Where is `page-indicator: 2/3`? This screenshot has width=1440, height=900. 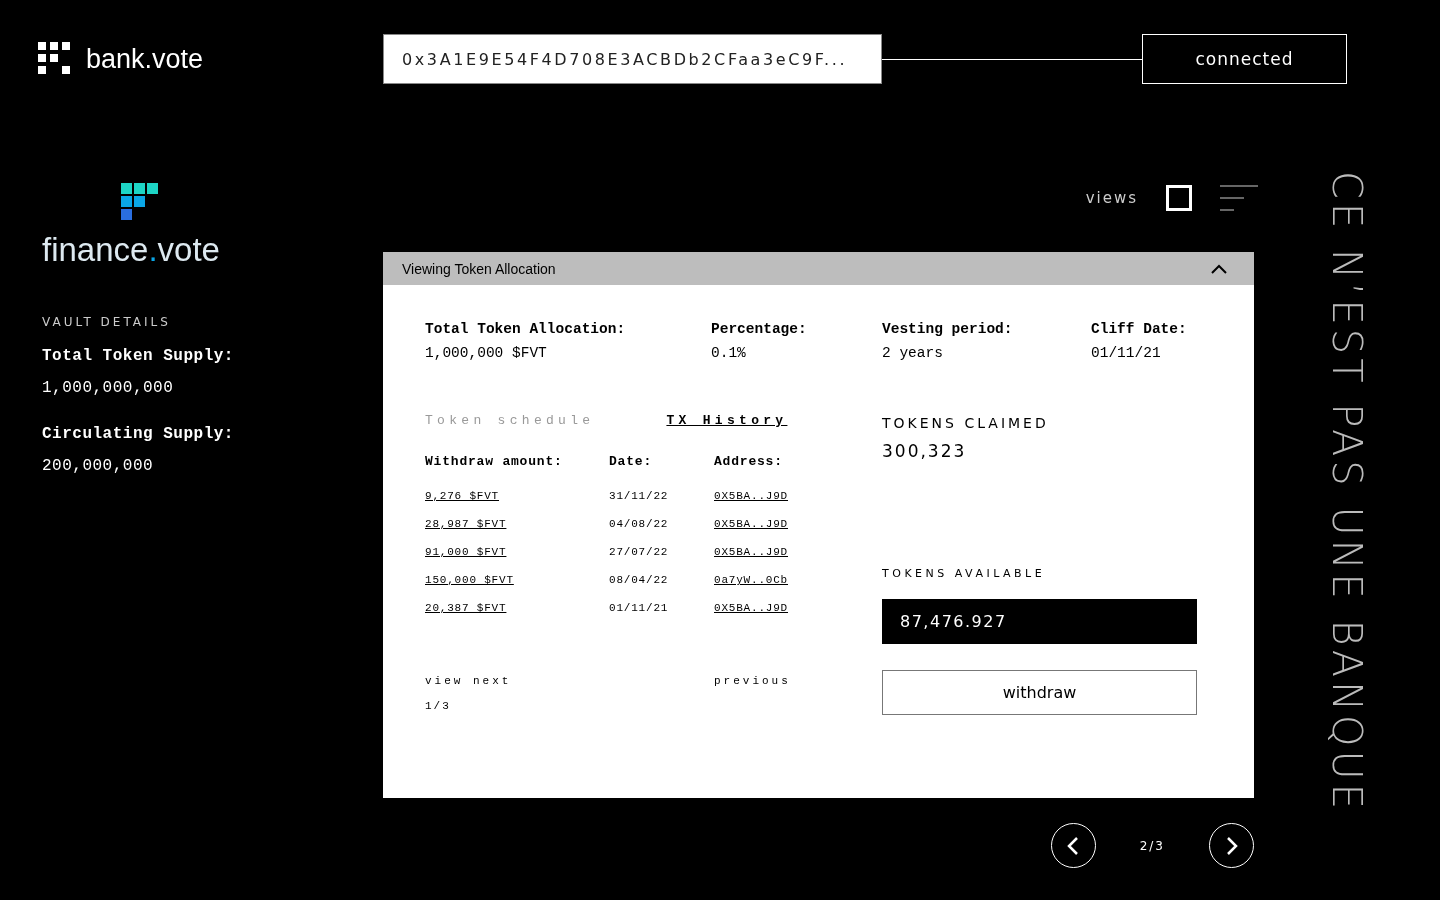 page-indicator: 2/3 is located at coordinates (1152, 845).